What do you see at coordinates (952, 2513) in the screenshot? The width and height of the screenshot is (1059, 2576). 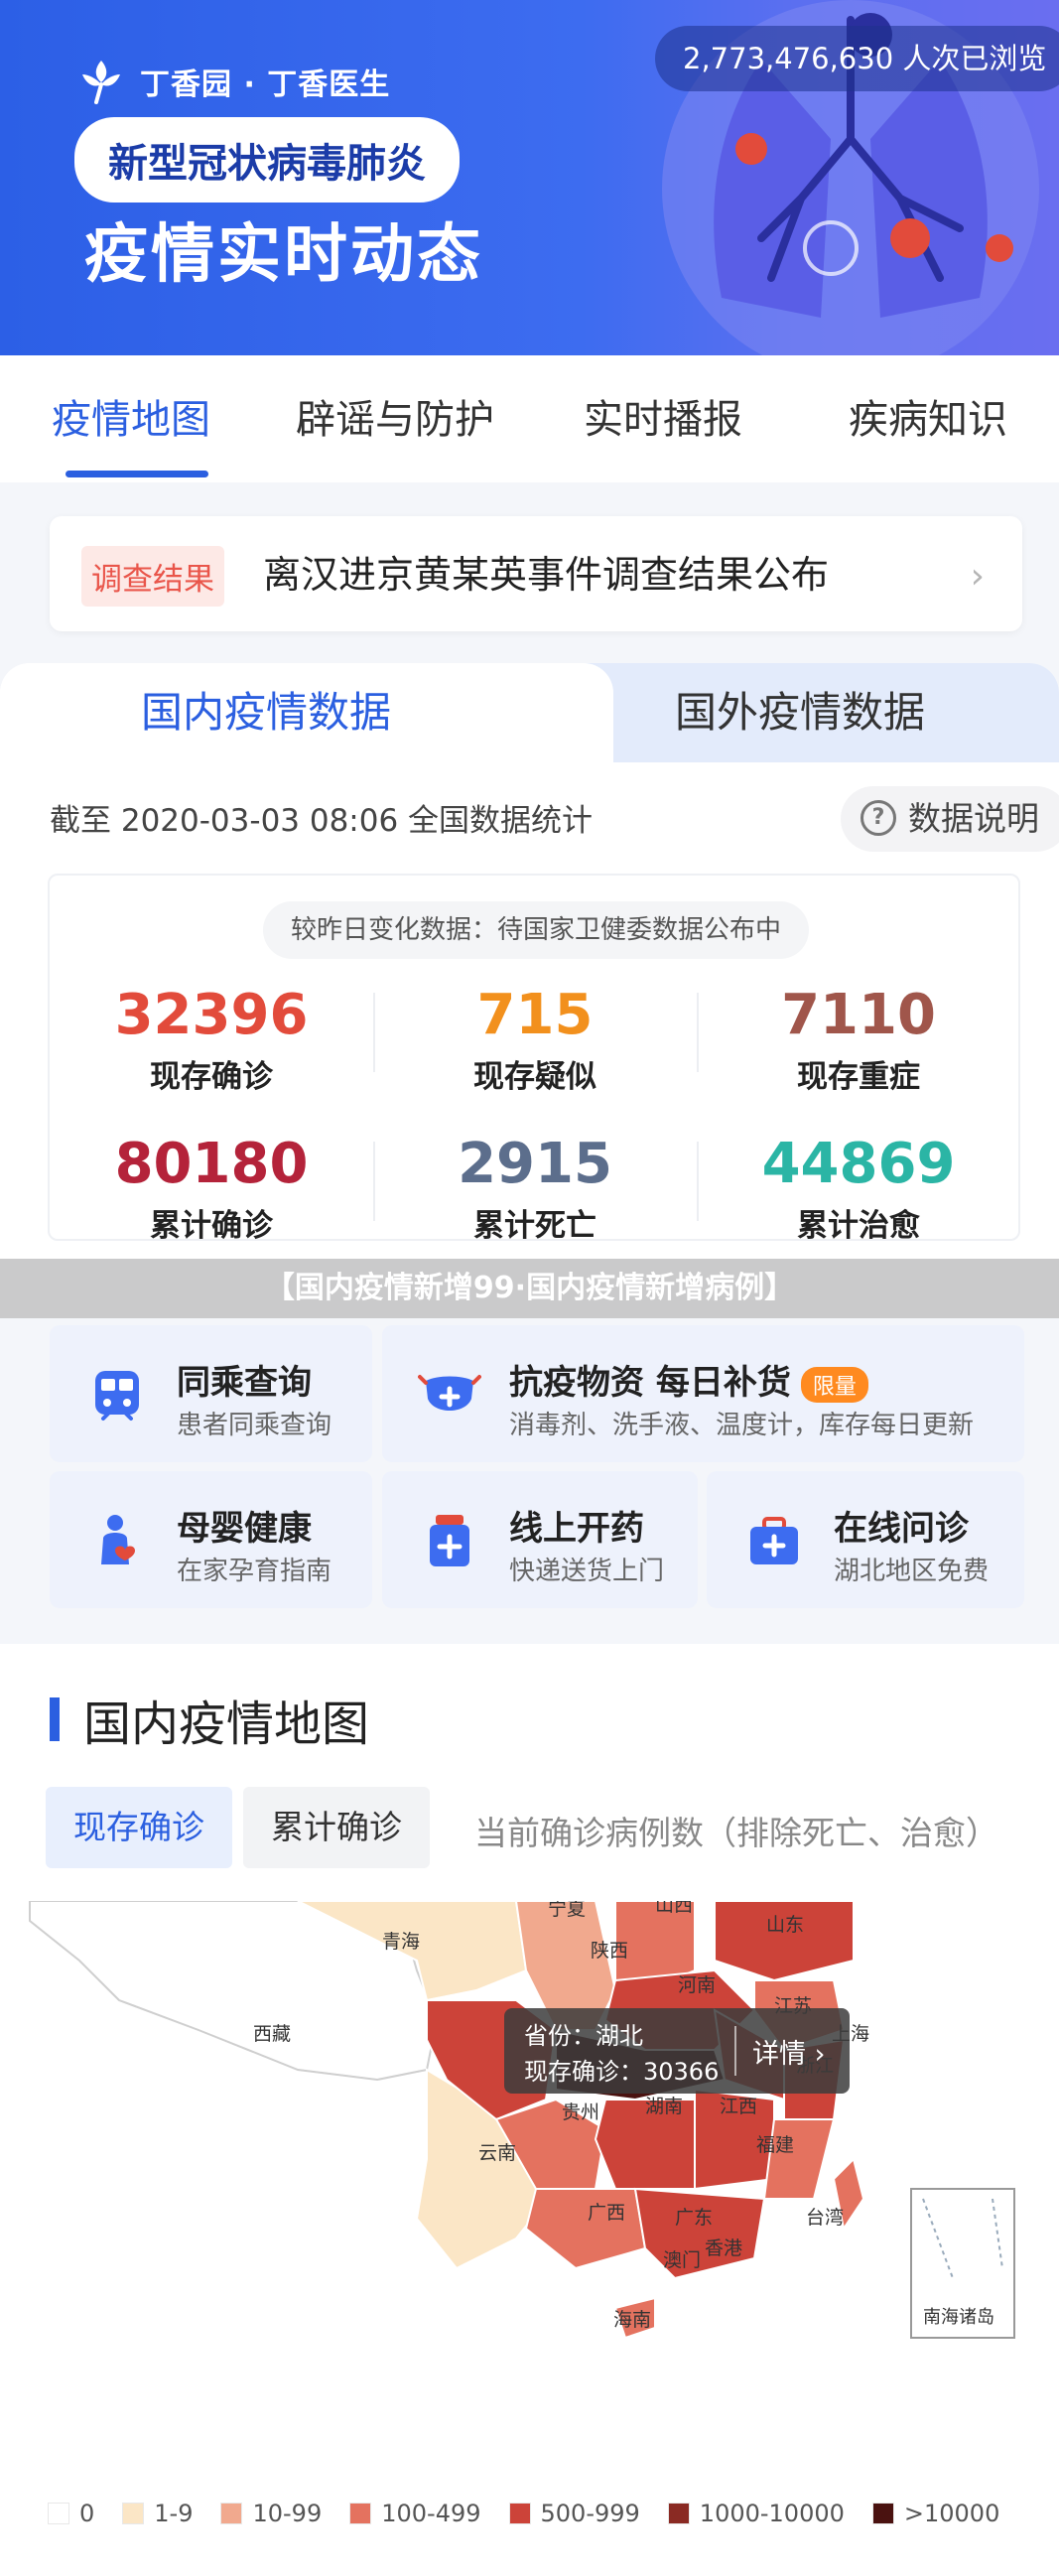 I see `legend-label: >10000` at bounding box center [952, 2513].